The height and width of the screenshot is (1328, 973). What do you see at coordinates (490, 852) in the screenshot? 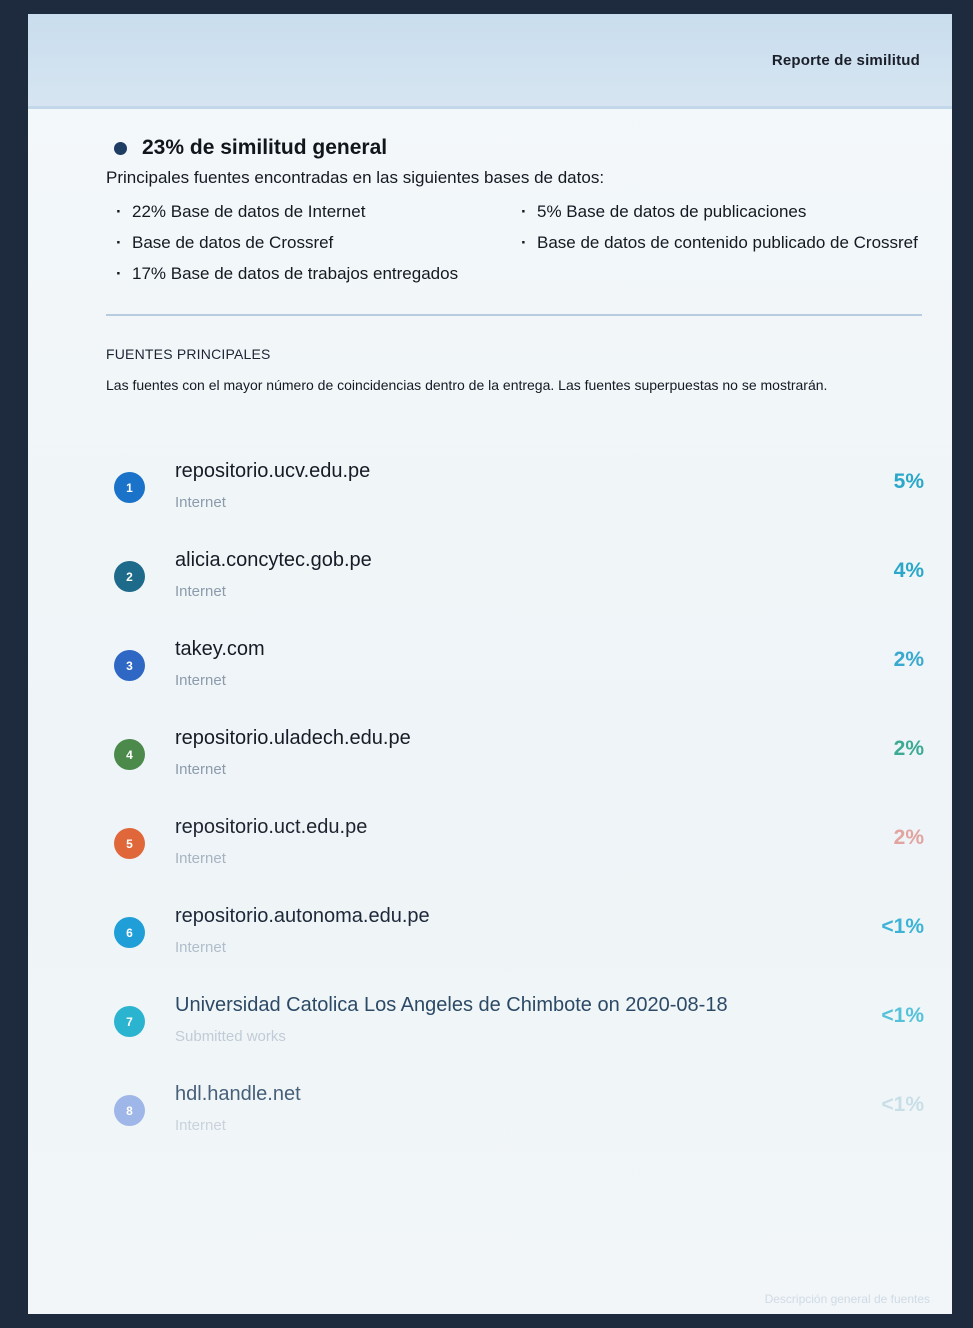
I see `source-row: 5 repositorio.uct.edu.pe Internet 2%` at bounding box center [490, 852].